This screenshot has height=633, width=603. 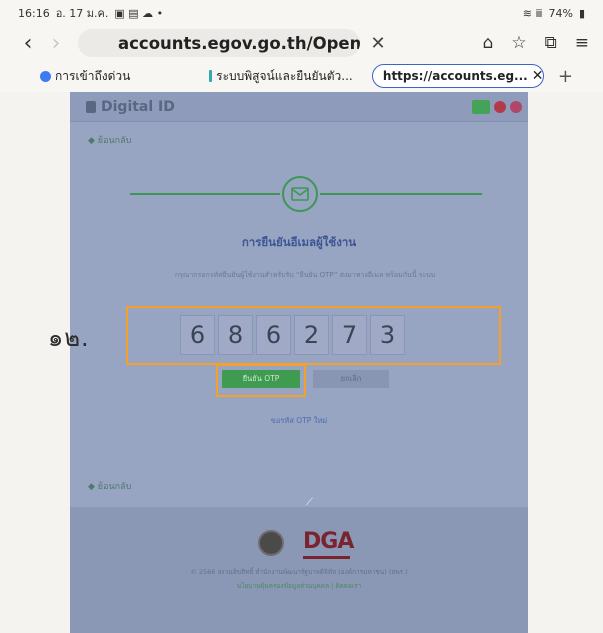 I want to click on site-header: Digital ID, so click(x=299, y=107).